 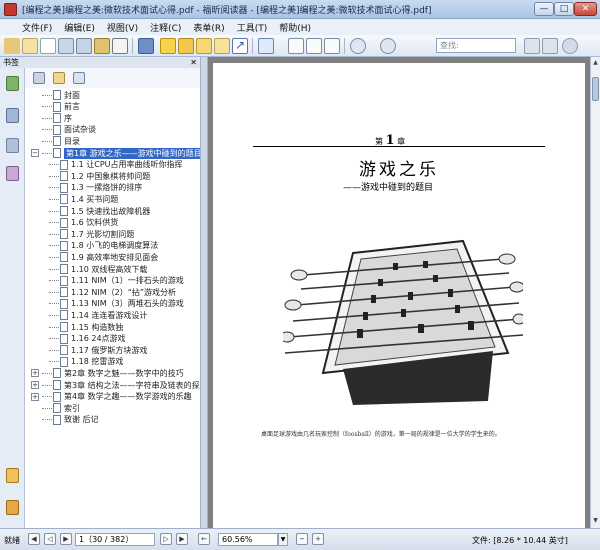 I want to click on scroll-up-icon: ▲, so click(x=595, y=62).